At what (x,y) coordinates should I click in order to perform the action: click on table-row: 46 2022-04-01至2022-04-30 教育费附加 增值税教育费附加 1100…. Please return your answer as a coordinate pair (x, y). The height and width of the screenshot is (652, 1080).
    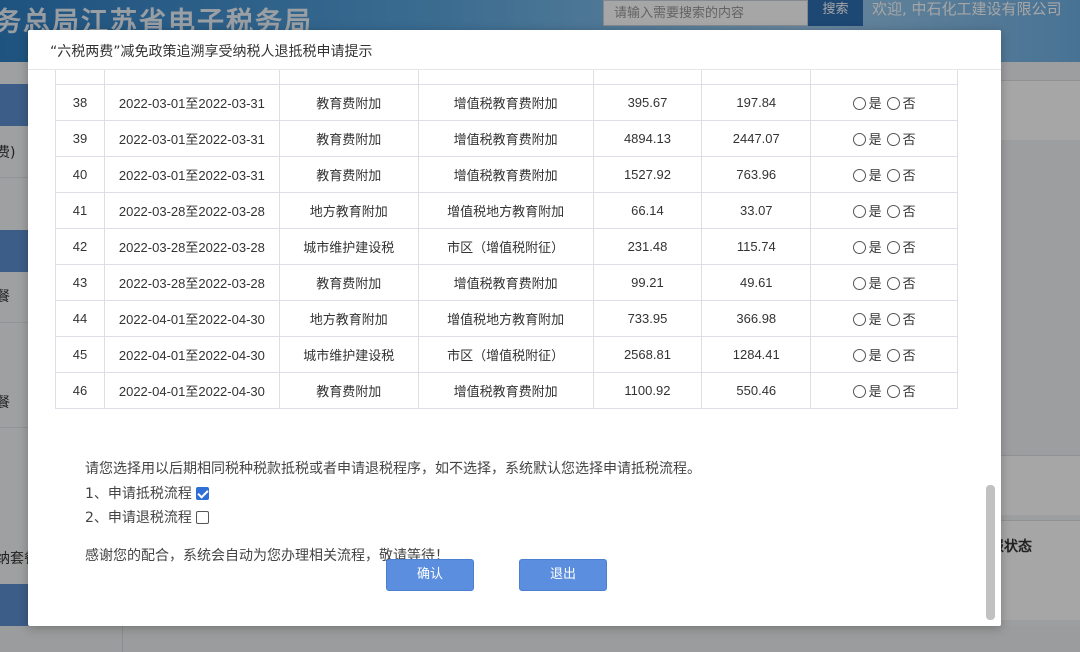
    Looking at the image, I should click on (506, 390).